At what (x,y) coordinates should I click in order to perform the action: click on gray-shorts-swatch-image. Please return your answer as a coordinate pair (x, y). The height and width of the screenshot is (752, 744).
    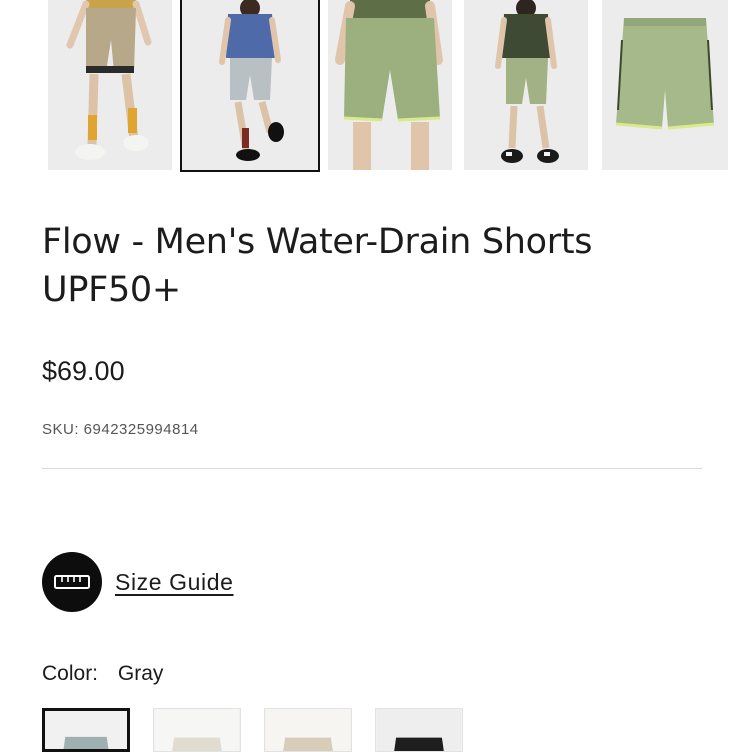
    Looking at the image, I should click on (86, 730).